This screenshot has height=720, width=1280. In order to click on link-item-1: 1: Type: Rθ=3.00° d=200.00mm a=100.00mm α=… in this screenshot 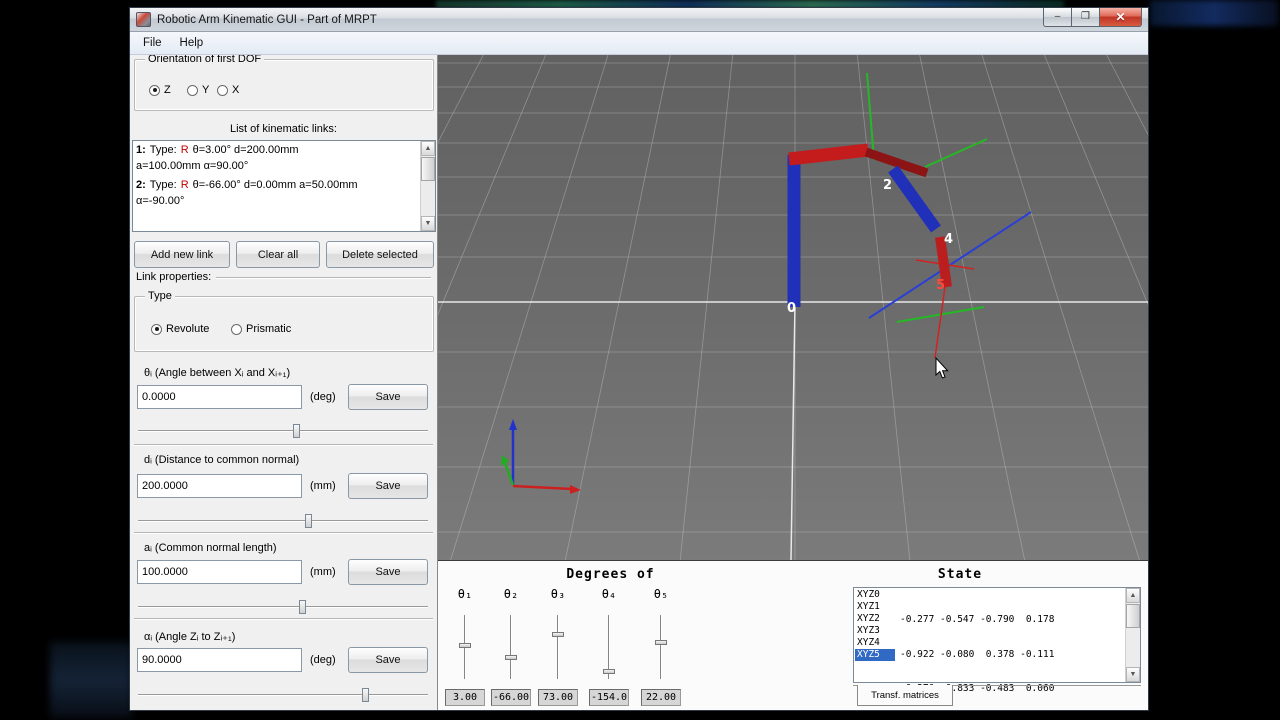, I will do `click(277, 158)`.